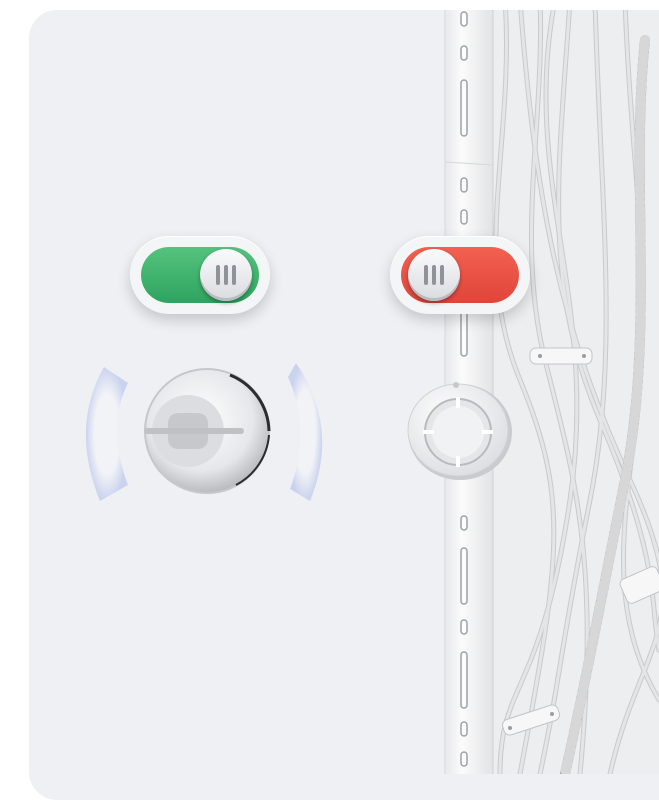 Image resolution: width=659 pixels, height=800 pixels. Describe the element at coordinates (305, 432) in the screenshot. I see `signal-wave-right-icon` at that location.